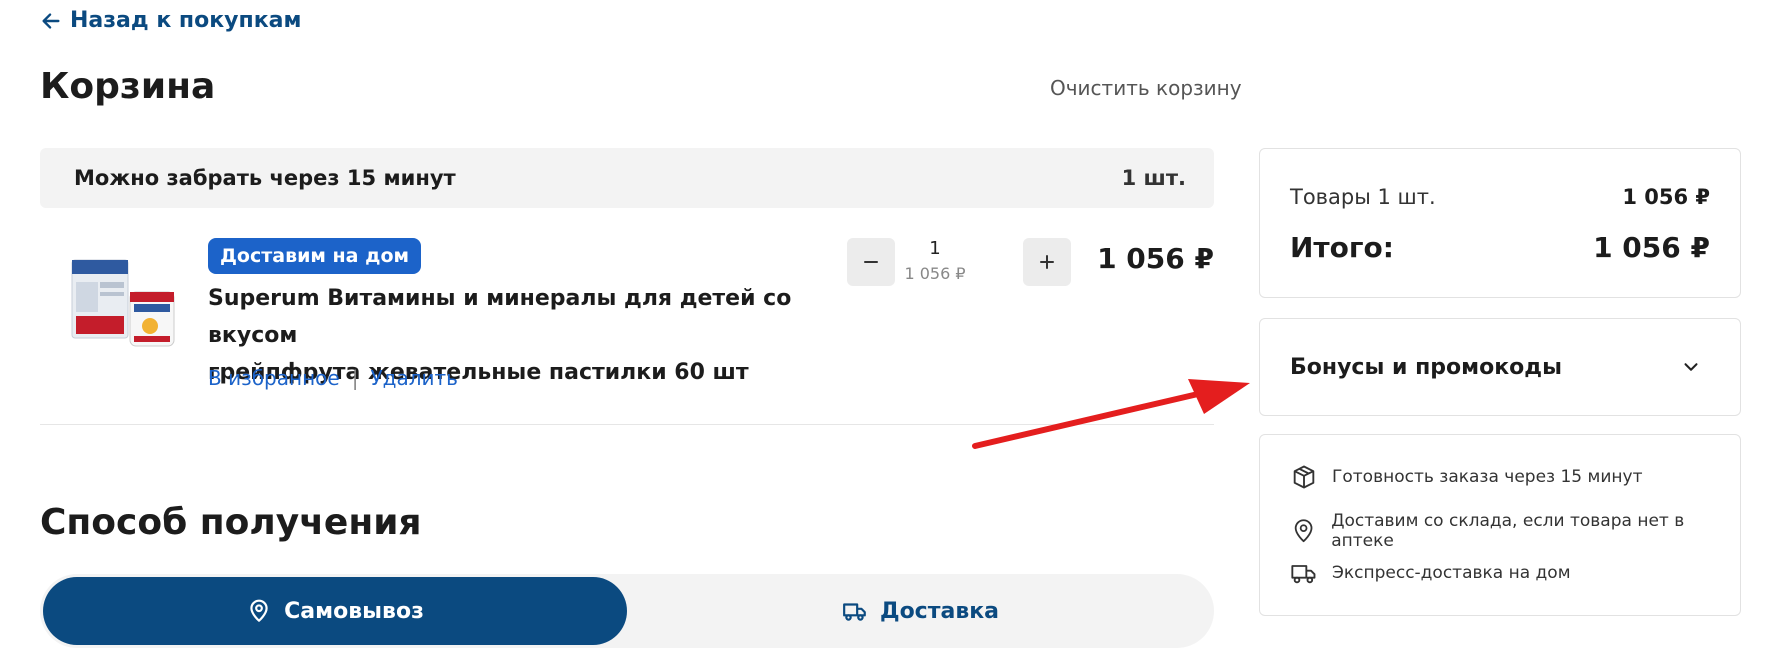 The height and width of the screenshot is (668, 1791). I want to click on arrow-left-icon, so click(51, 20).